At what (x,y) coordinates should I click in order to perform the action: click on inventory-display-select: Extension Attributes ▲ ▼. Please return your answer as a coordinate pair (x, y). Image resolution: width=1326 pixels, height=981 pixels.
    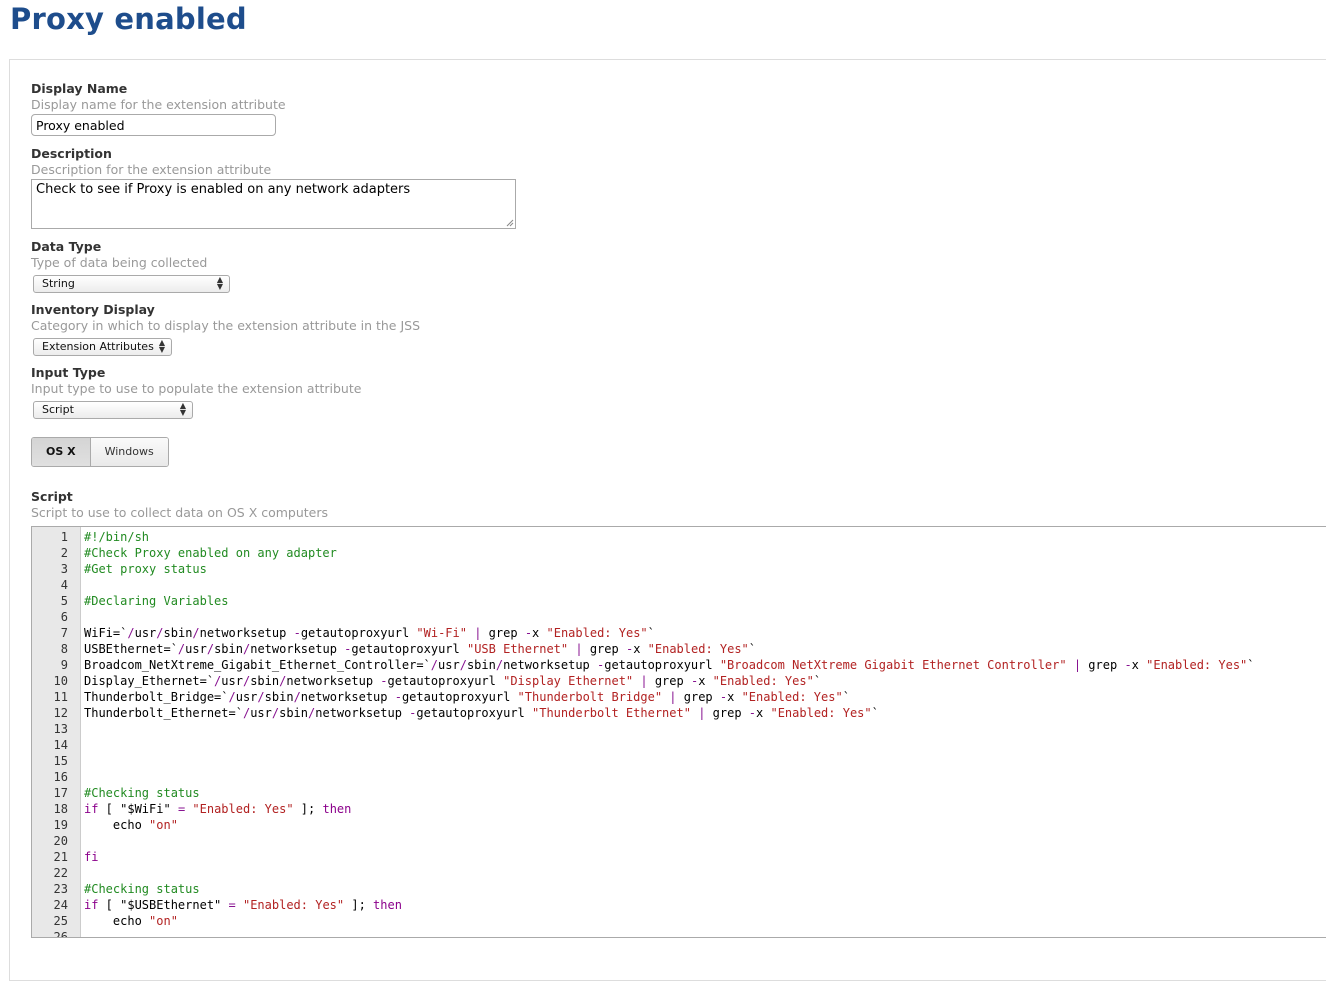
    Looking at the image, I should click on (102, 347).